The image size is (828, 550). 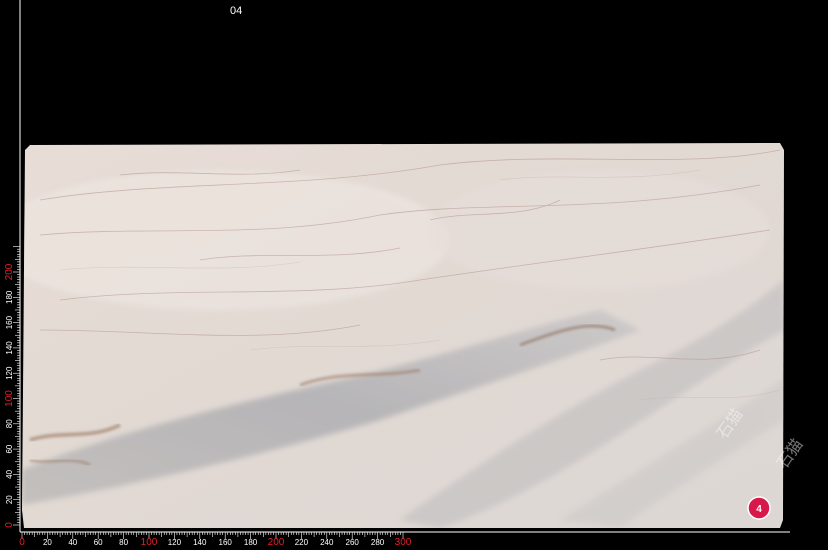 What do you see at coordinates (251, 542) in the screenshot?
I see `ruler-x-label: 180` at bounding box center [251, 542].